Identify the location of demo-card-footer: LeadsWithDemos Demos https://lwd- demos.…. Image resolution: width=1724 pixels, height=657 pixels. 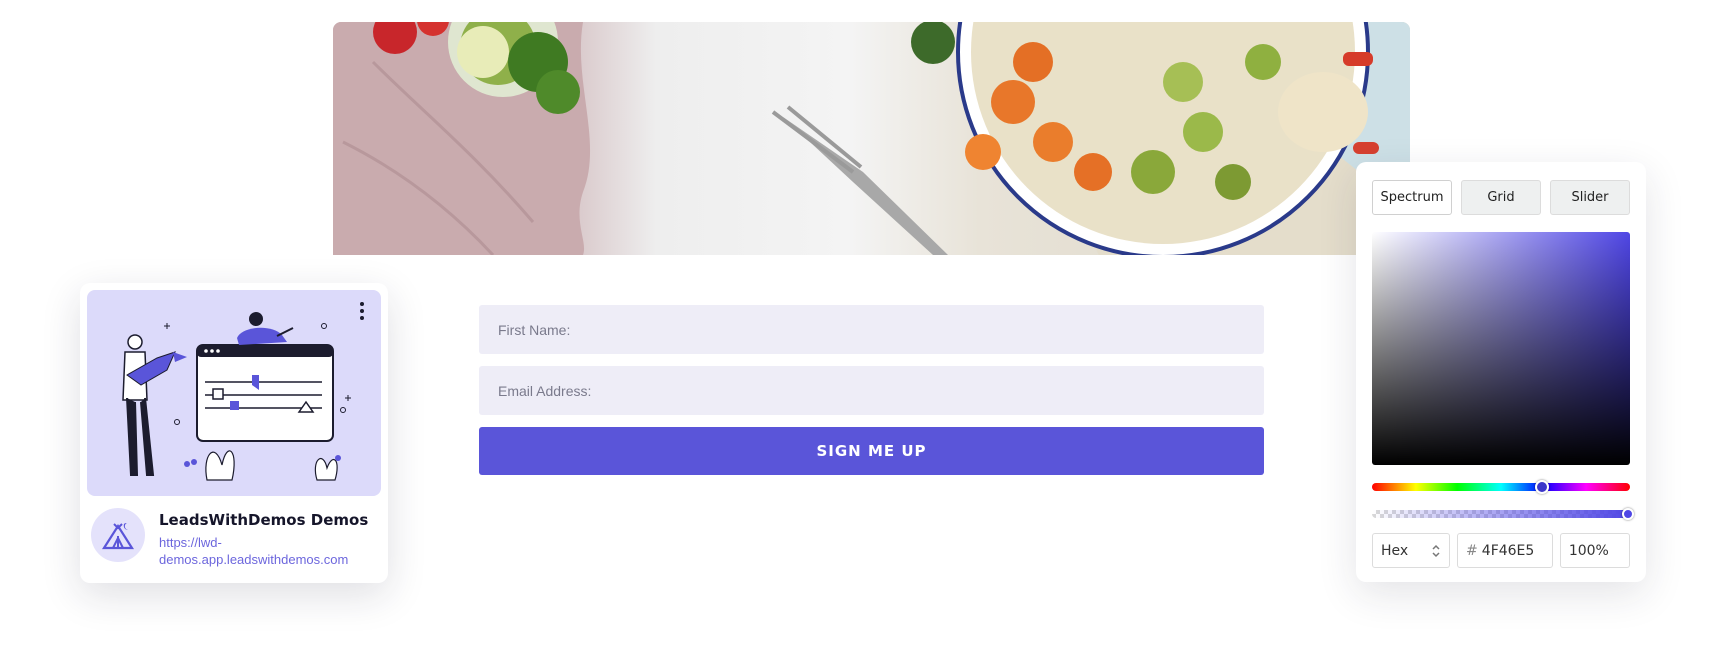
(234, 532).